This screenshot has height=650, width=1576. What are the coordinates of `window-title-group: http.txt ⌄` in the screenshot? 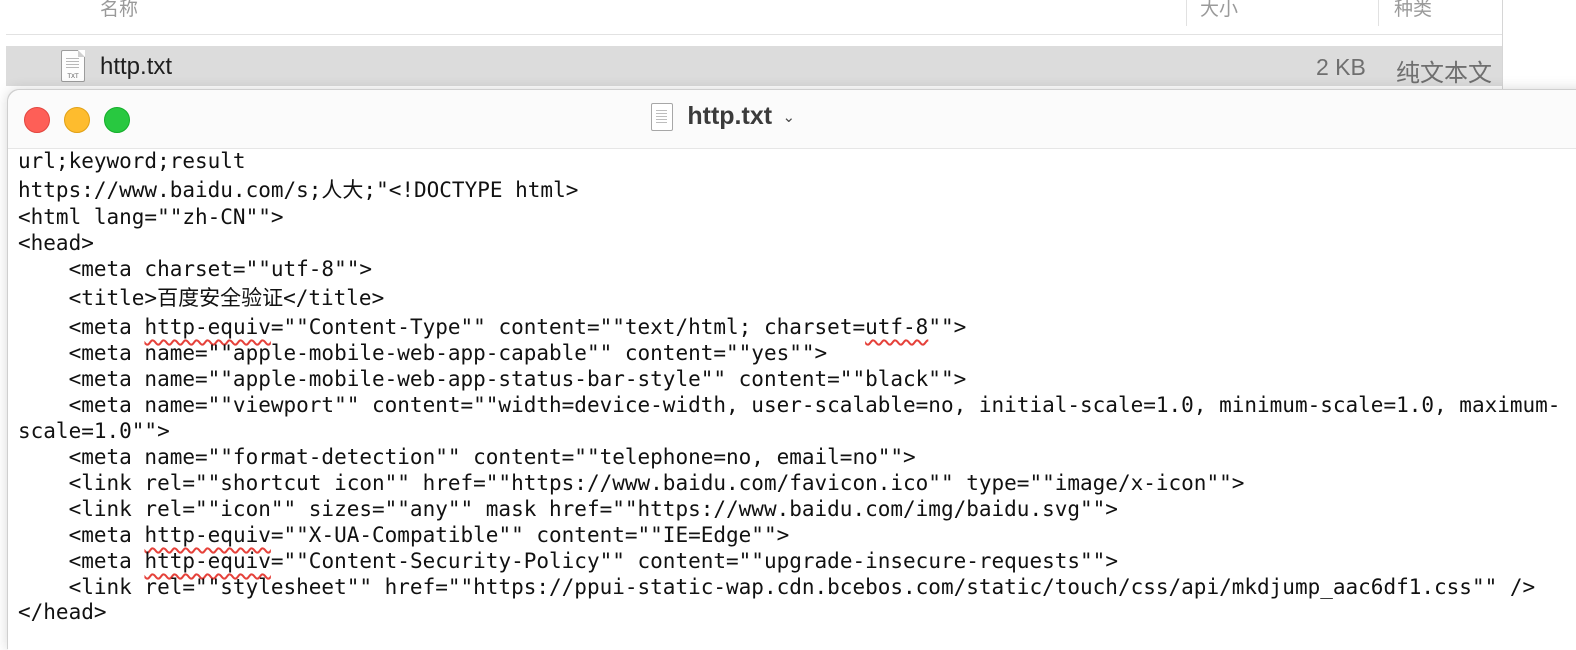 It's located at (792, 116).